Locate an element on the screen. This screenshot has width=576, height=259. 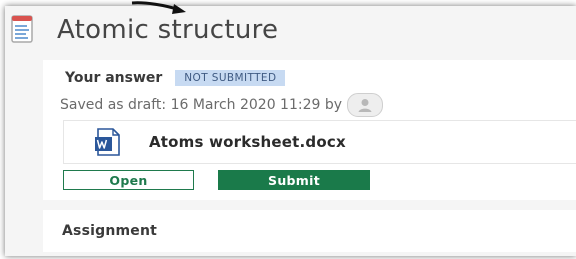
user-avatar-icon is located at coordinates (365, 105).